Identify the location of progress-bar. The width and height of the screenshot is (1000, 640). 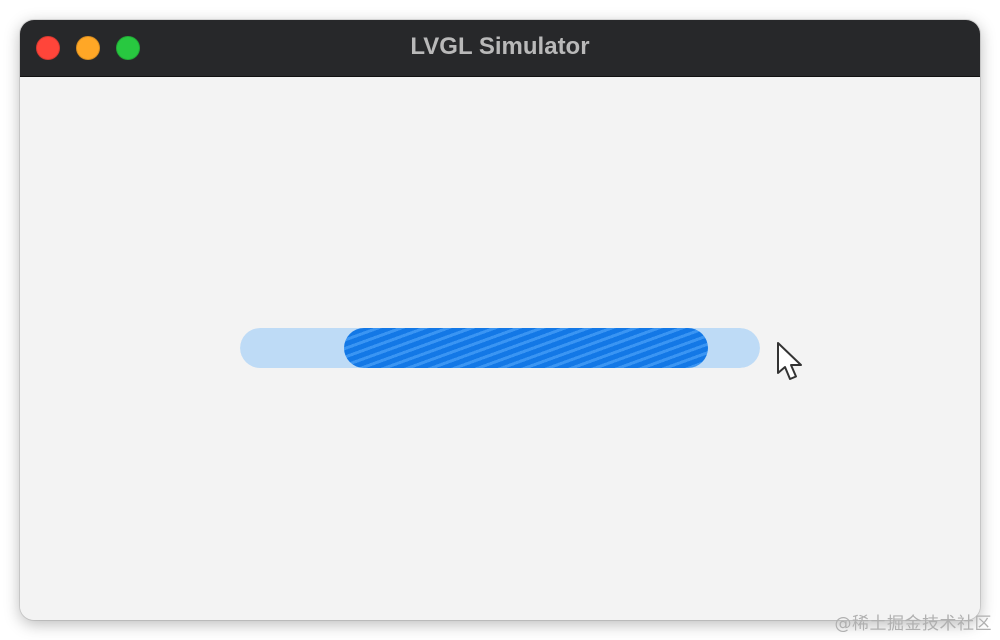
(500, 348).